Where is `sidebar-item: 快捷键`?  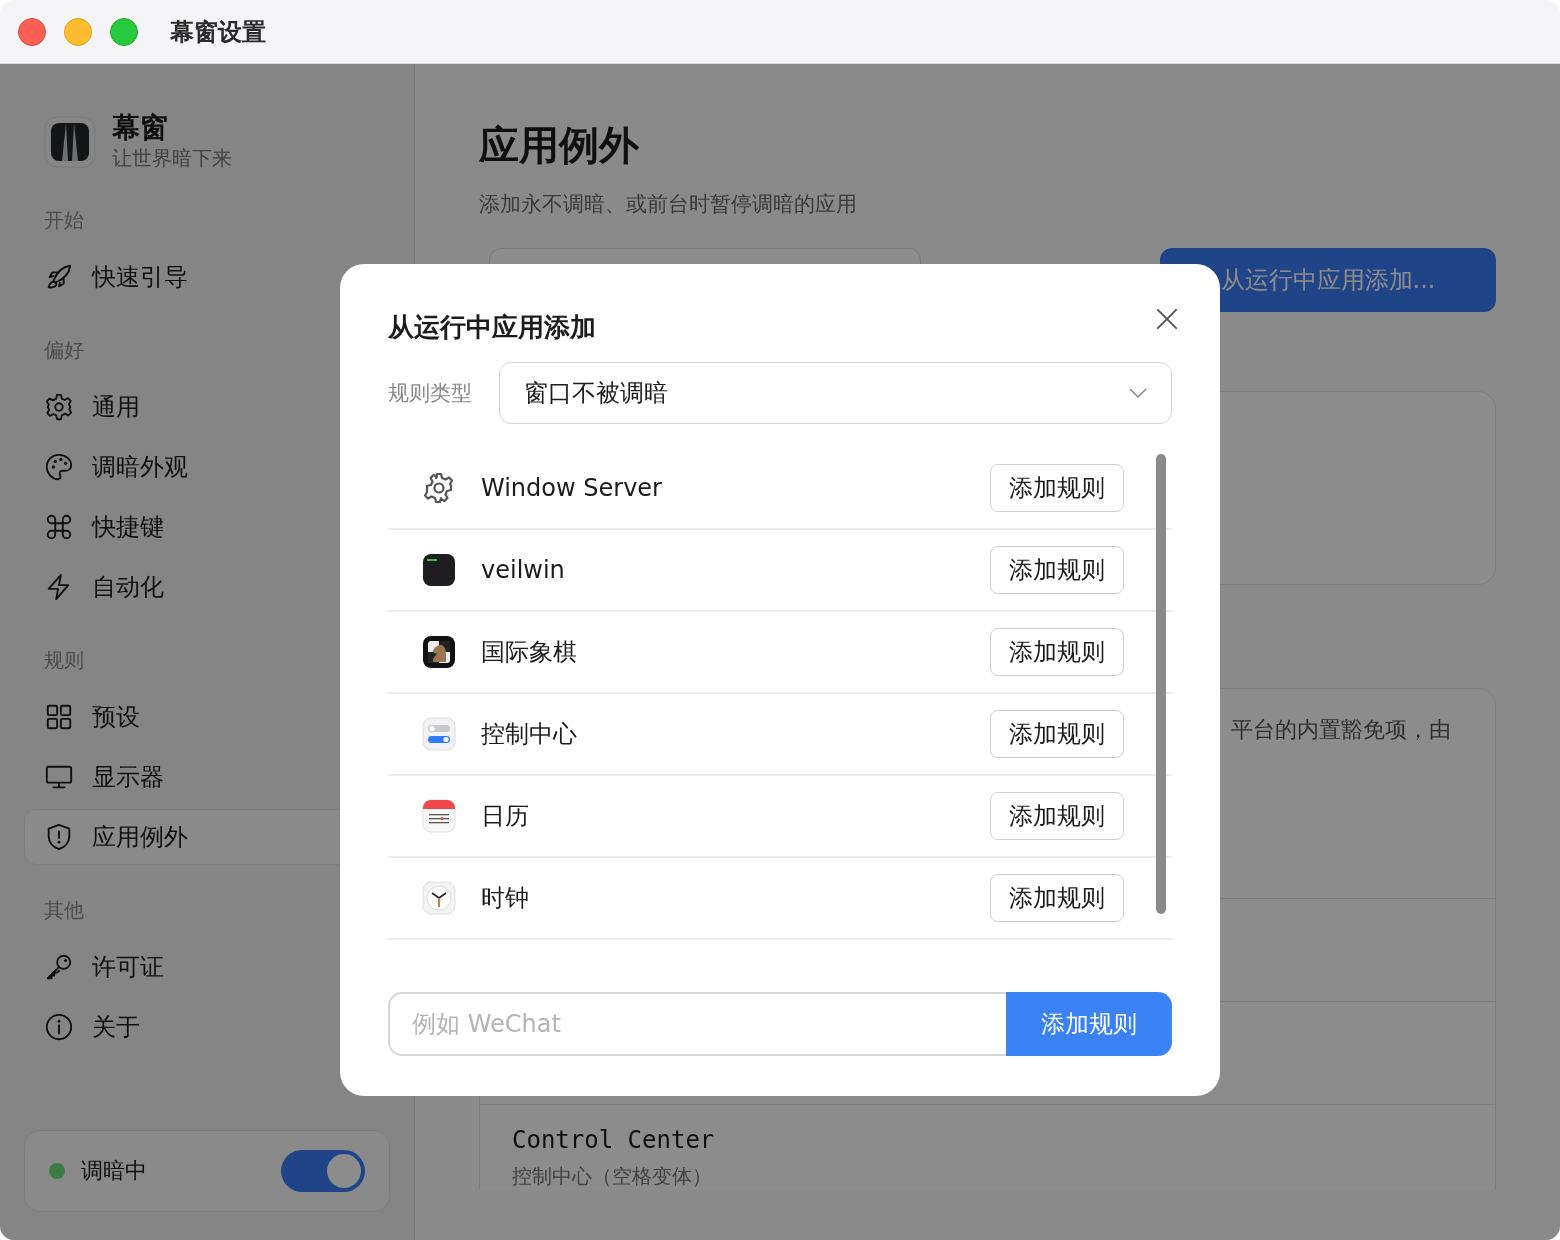 sidebar-item: 快捷键 is located at coordinates (224, 527).